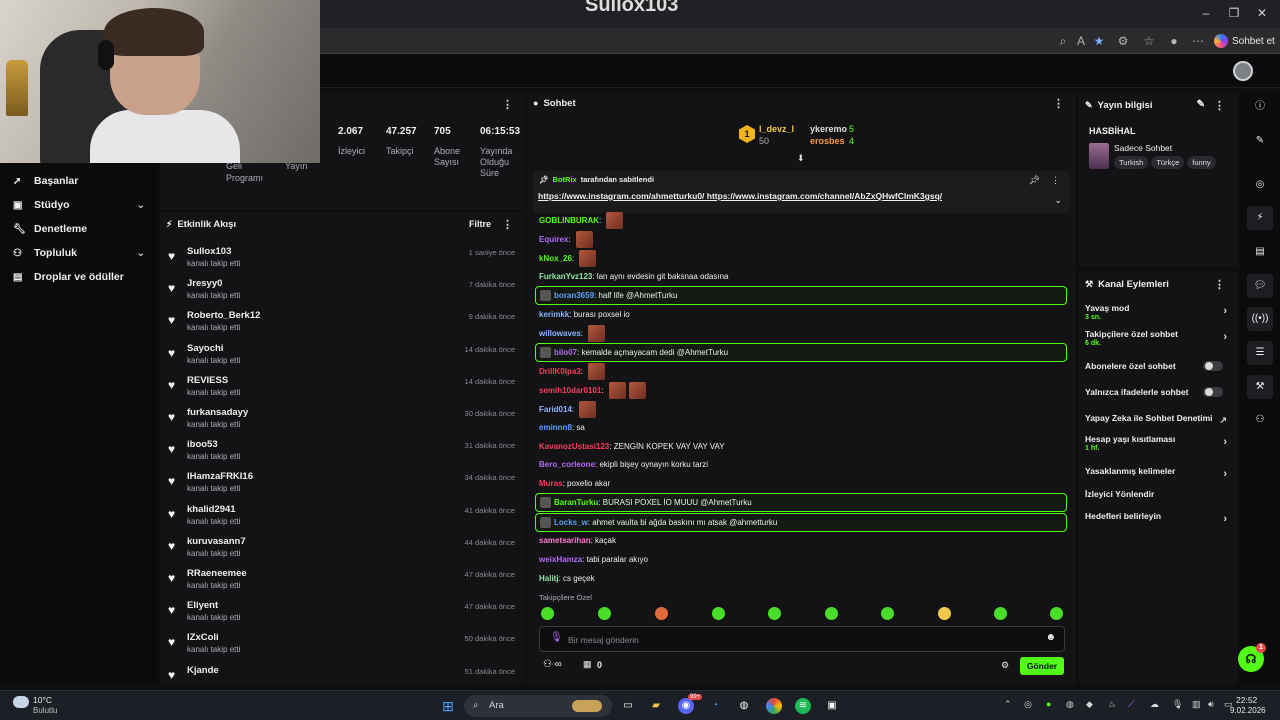 The width and height of the screenshot is (1280, 720). I want to click on sidebar-item-droplar: ▤ Droplar ve ödüller, so click(79, 277).